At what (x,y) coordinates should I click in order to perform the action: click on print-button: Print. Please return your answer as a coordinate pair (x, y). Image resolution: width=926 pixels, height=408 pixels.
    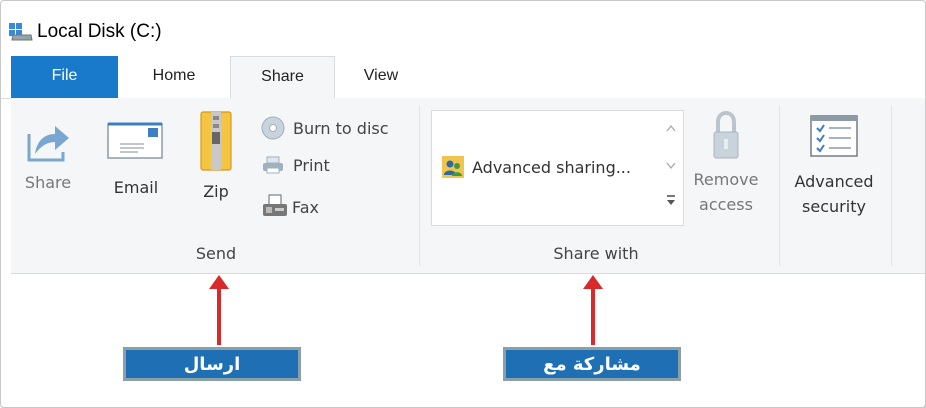
    Looking at the image, I should click on (295, 165).